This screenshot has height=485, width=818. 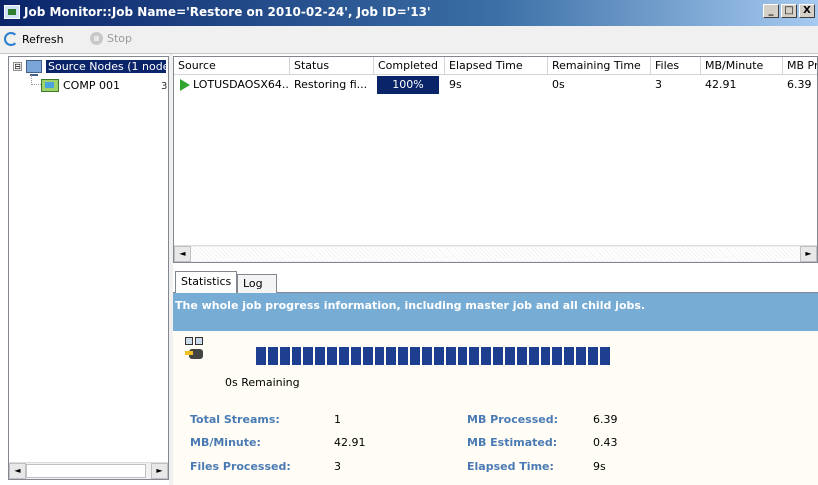 I want to click on collapse-icon: ⊟, so click(x=17, y=66).